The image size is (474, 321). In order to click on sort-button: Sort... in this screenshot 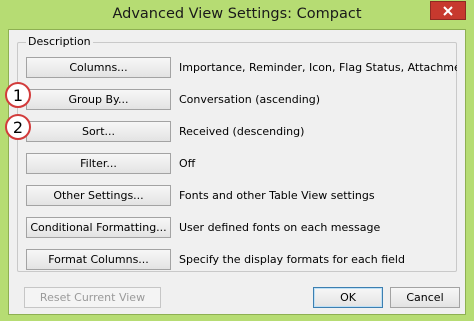, I will do `click(98, 131)`.